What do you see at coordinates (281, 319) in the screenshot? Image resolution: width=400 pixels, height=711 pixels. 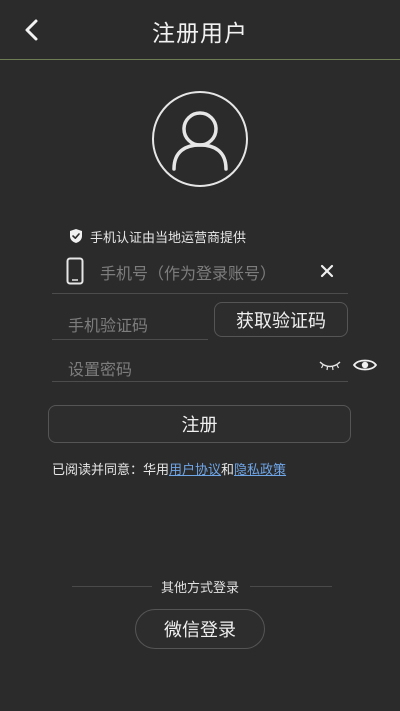 I see `get-code-button: 获取验证码` at bounding box center [281, 319].